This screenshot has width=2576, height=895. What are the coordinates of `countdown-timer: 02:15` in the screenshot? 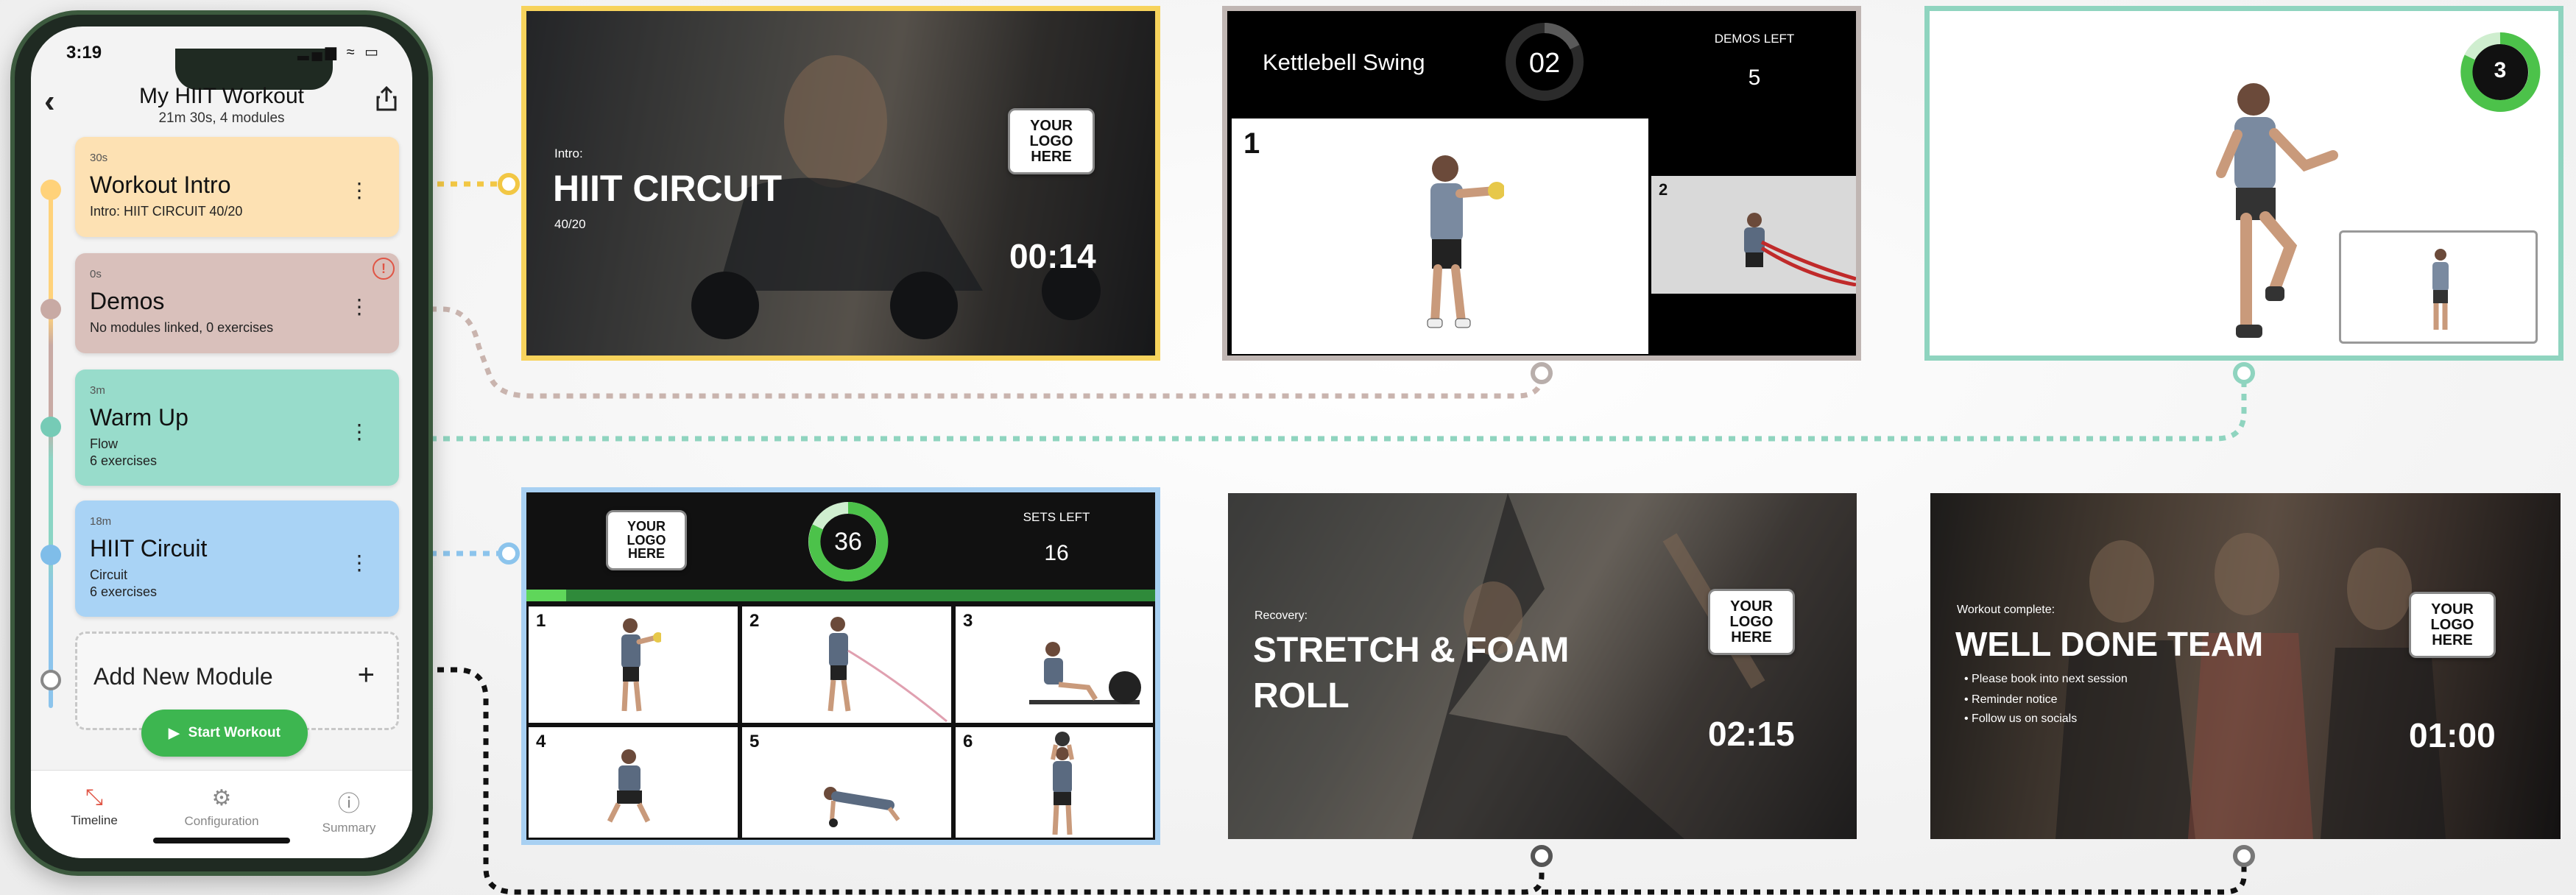 It's located at (1751, 734).